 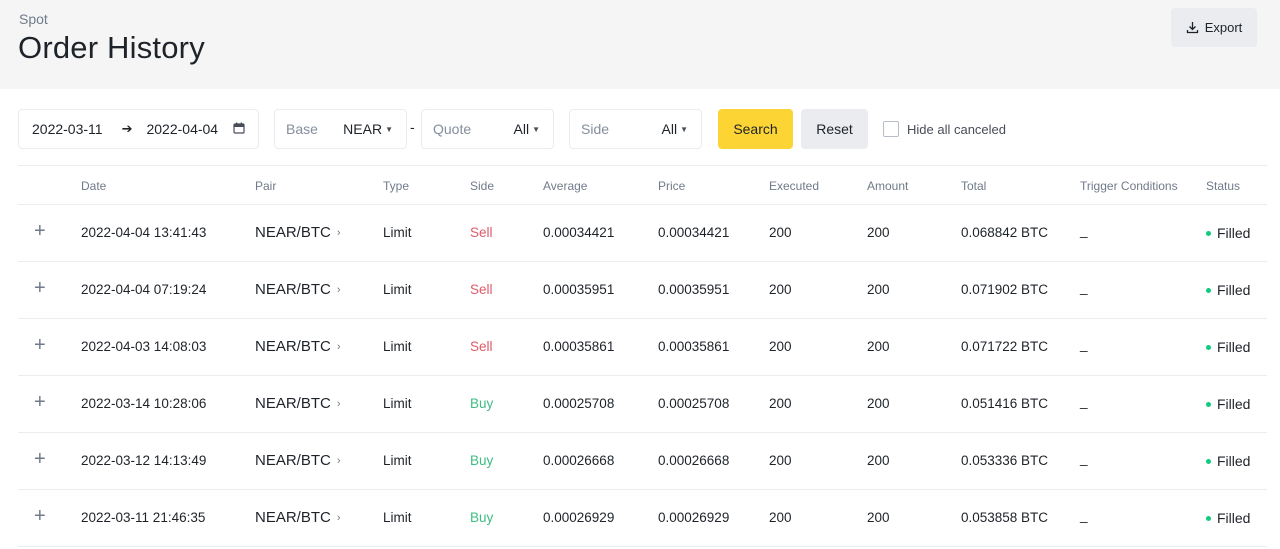 I want to click on side-label: Side, so click(x=595, y=129).